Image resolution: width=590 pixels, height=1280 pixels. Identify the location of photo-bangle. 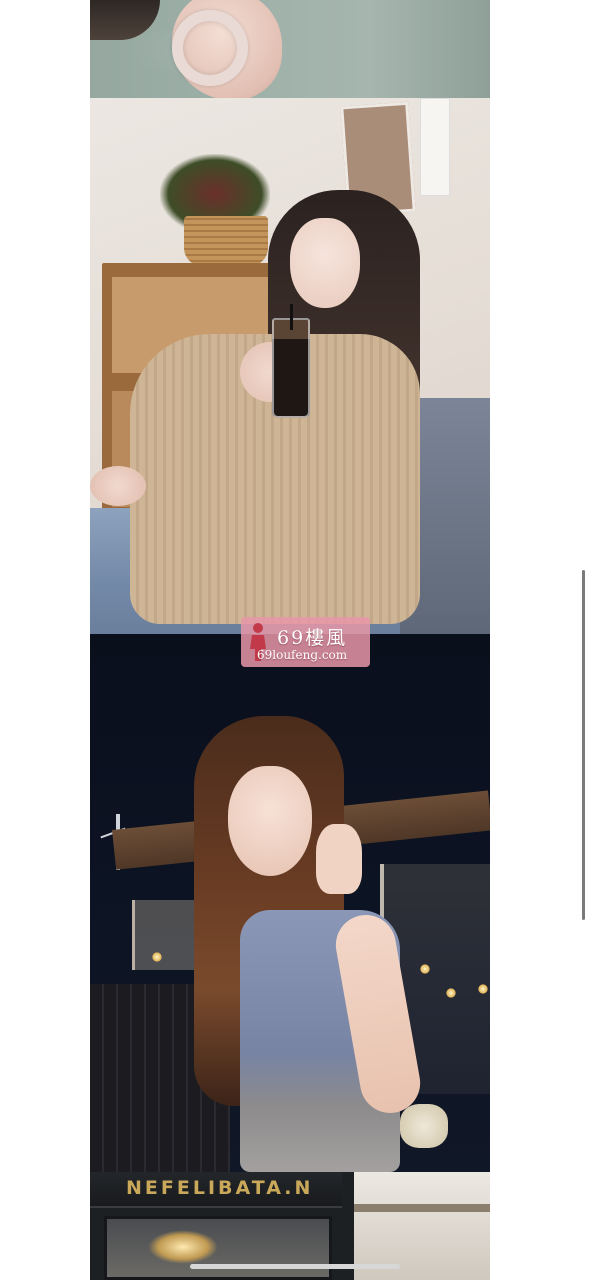
(210, 48).